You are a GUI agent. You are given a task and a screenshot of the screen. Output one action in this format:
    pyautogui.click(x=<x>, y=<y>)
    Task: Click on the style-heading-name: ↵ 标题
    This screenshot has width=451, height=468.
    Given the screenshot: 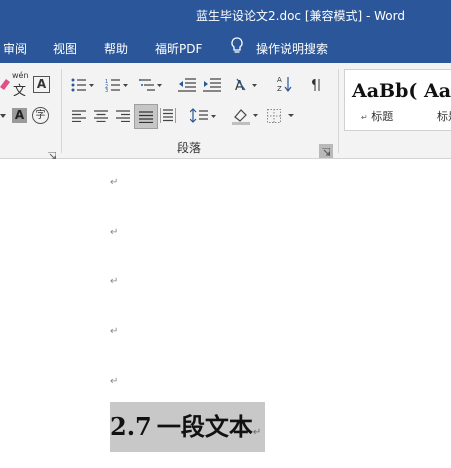 What is the action you would take?
    pyautogui.click(x=377, y=116)
    